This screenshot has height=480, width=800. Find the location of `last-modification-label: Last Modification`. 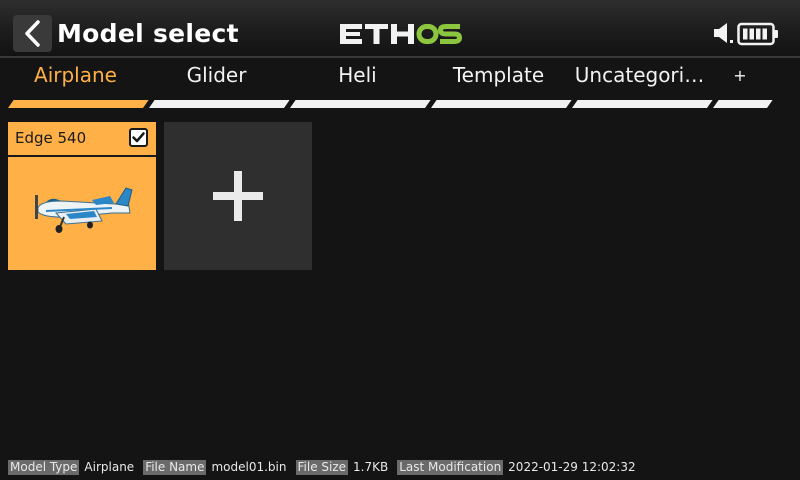

last-modification-label: Last Modification is located at coordinates (450, 467).